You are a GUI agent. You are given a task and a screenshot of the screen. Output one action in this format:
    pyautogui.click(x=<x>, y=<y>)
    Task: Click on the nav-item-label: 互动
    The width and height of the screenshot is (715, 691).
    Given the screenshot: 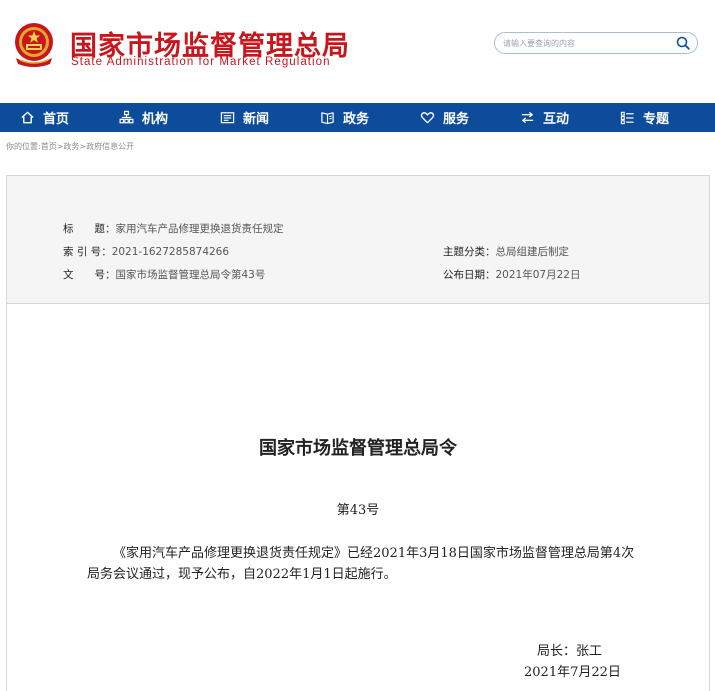 What is the action you would take?
    pyautogui.click(x=556, y=119)
    